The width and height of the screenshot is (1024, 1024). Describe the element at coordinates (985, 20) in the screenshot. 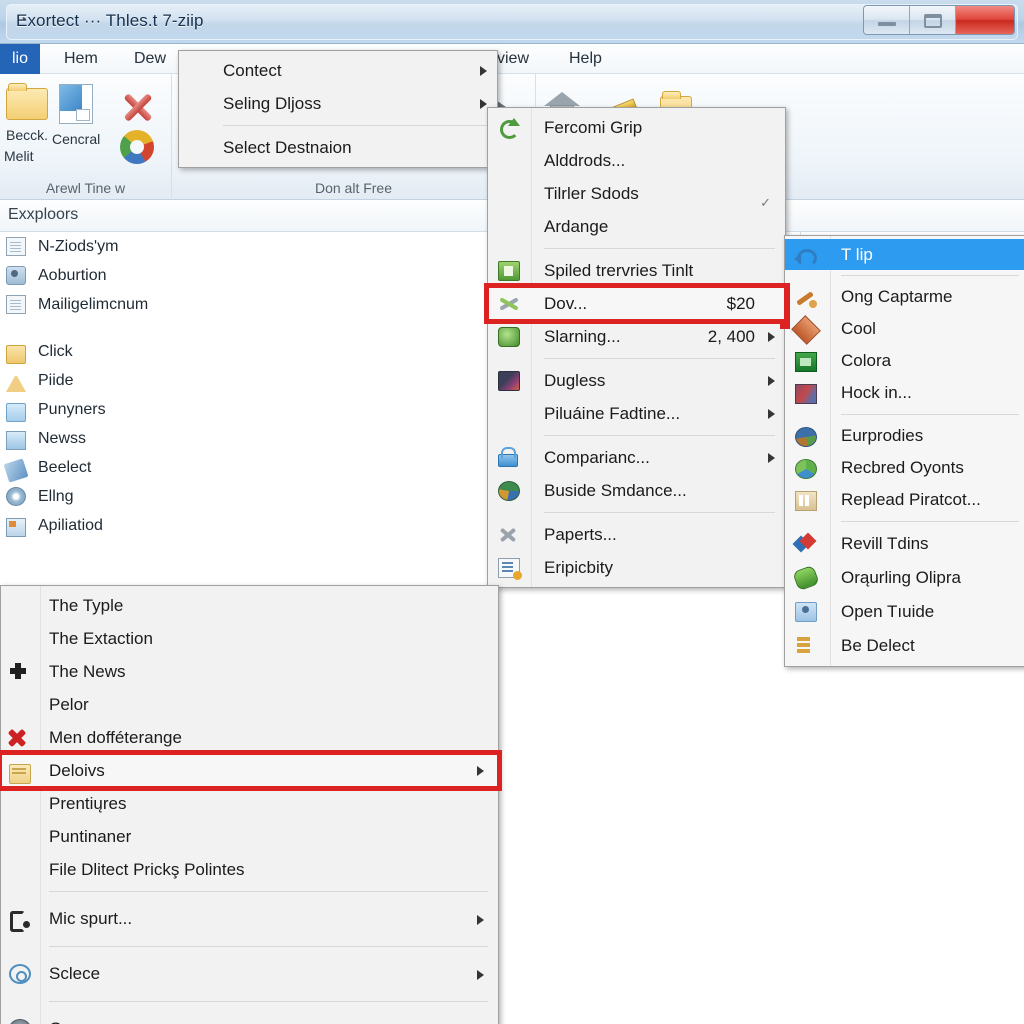

I see `close-button` at that location.